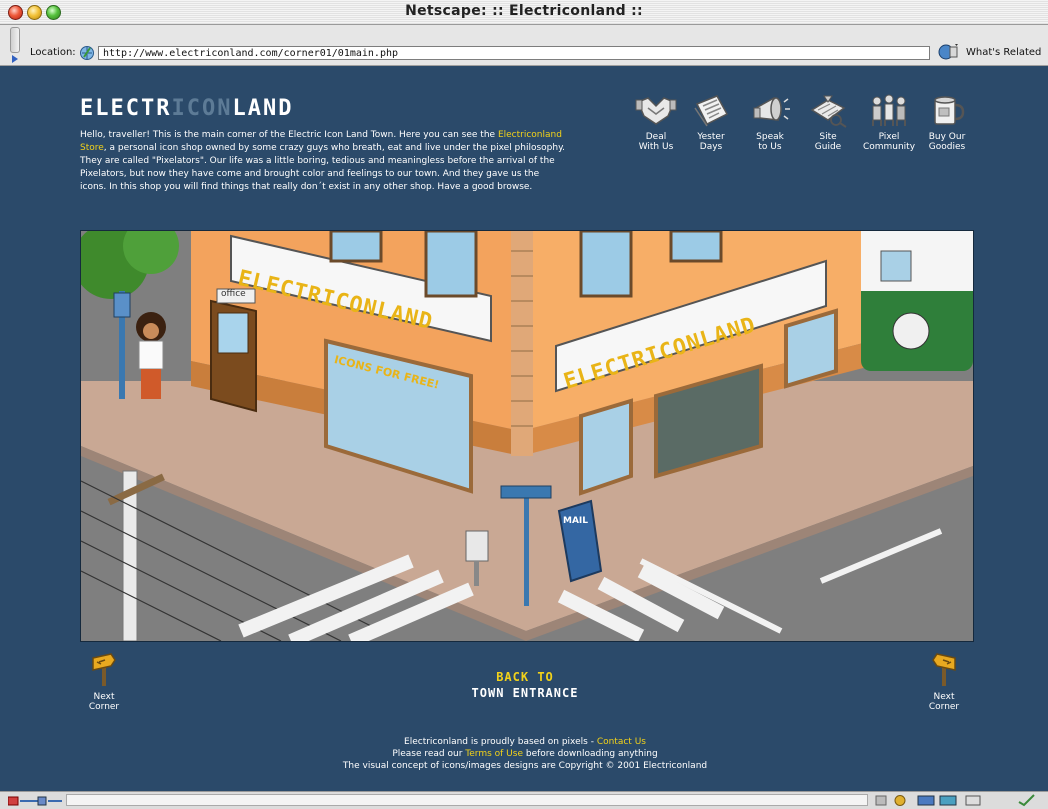  Describe the element at coordinates (53, 52) in the screenshot. I see `location-label: Location:` at that location.